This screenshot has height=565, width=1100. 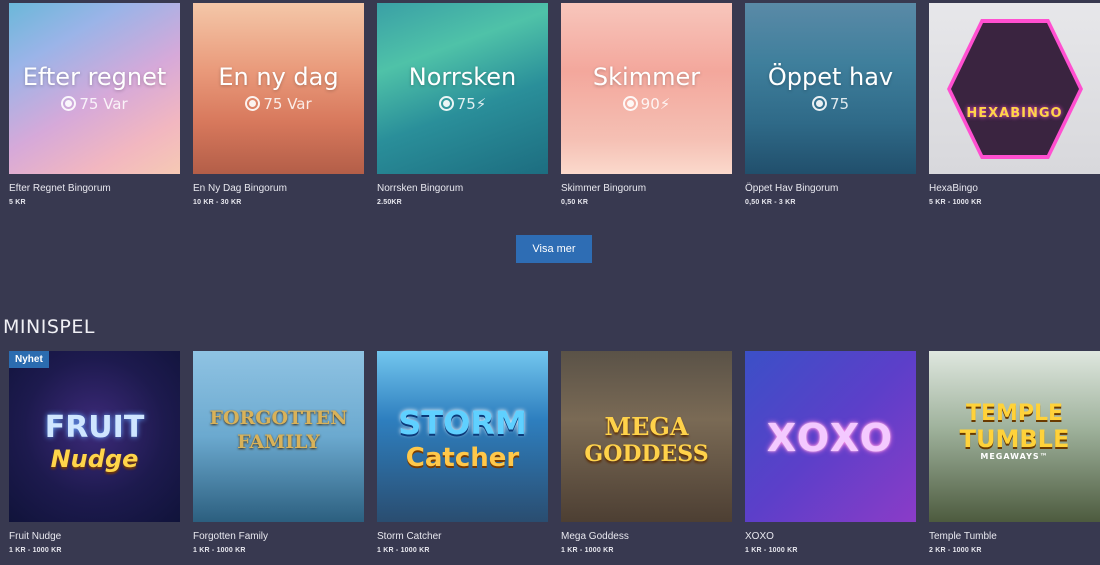 What do you see at coordinates (830, 536) in the screenshot?
I see `game-name: XOXO` at bounding box center [830, 536].